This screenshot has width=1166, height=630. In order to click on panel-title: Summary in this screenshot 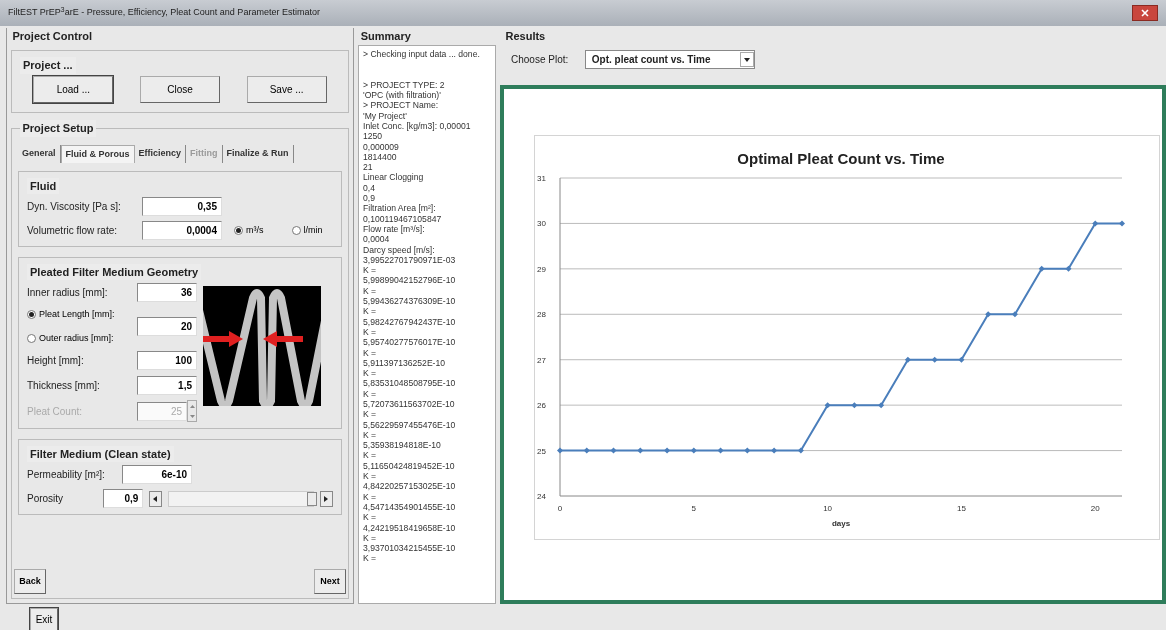, I will do `click(386, 36)`.